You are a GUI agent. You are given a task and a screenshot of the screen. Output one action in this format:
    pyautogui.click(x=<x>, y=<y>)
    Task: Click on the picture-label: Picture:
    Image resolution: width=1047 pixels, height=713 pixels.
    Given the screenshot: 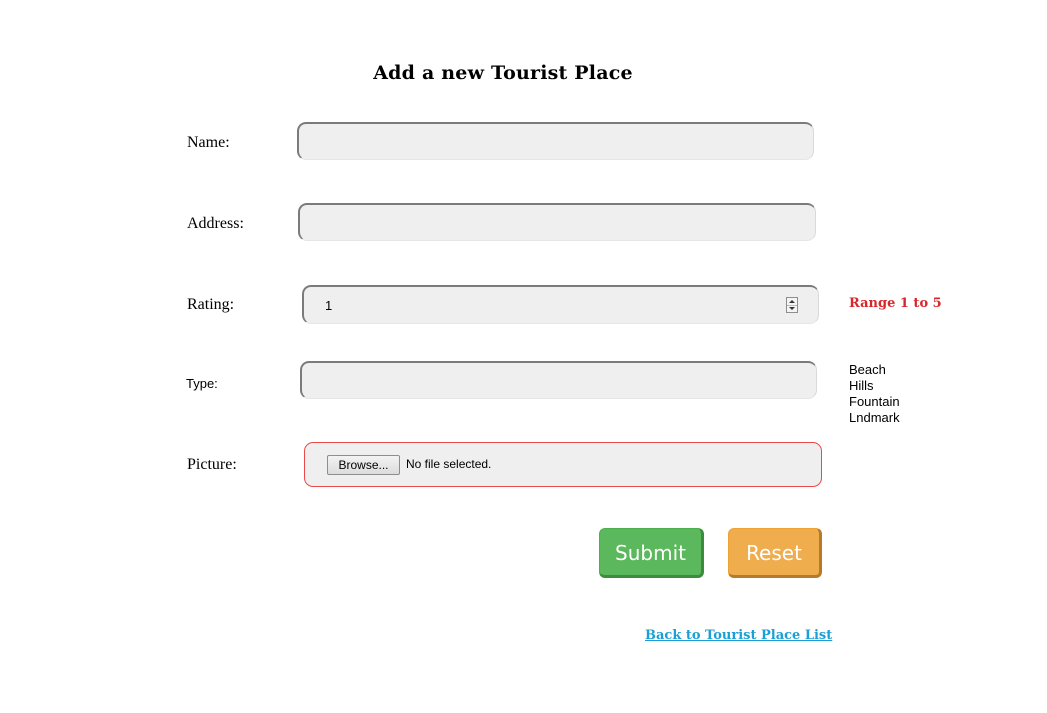 What is the action you would take?
    pyautogui.click(x=212, y=464)
    